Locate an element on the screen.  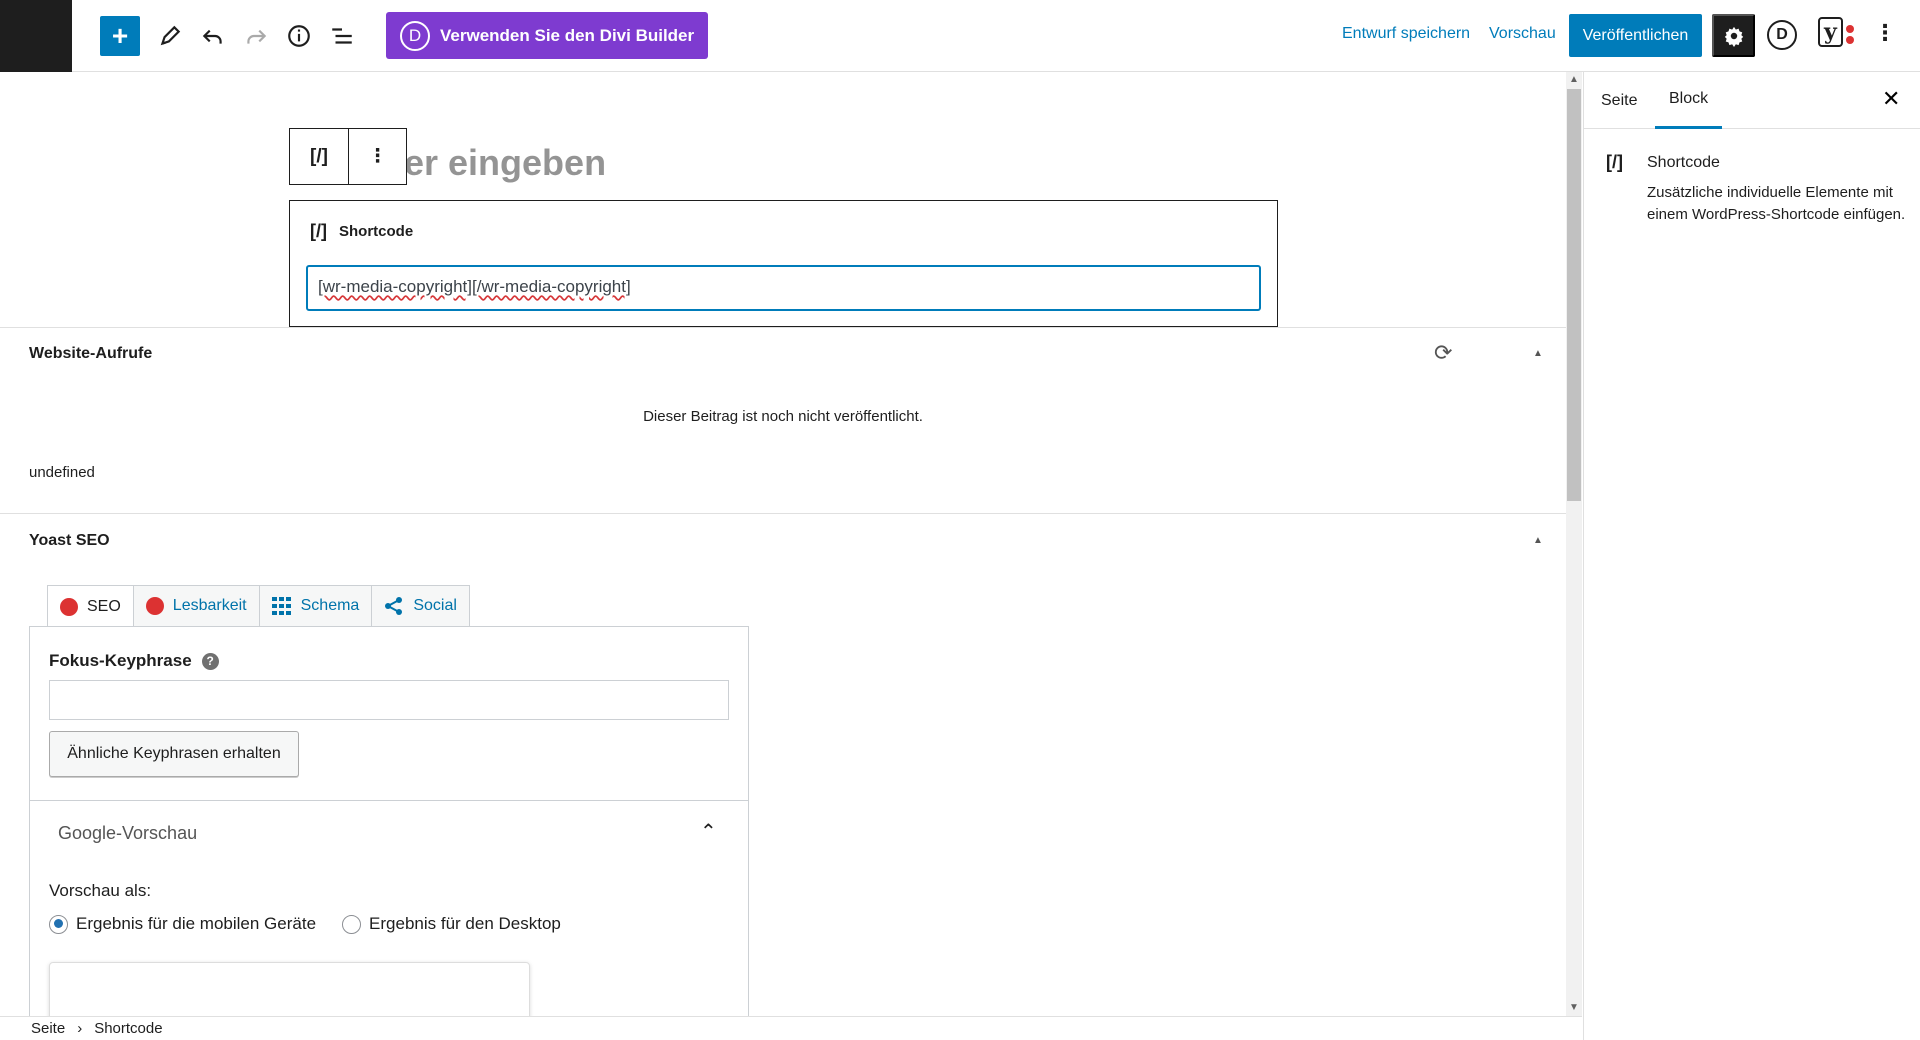
redo-button is located at coordinates (256, 36).